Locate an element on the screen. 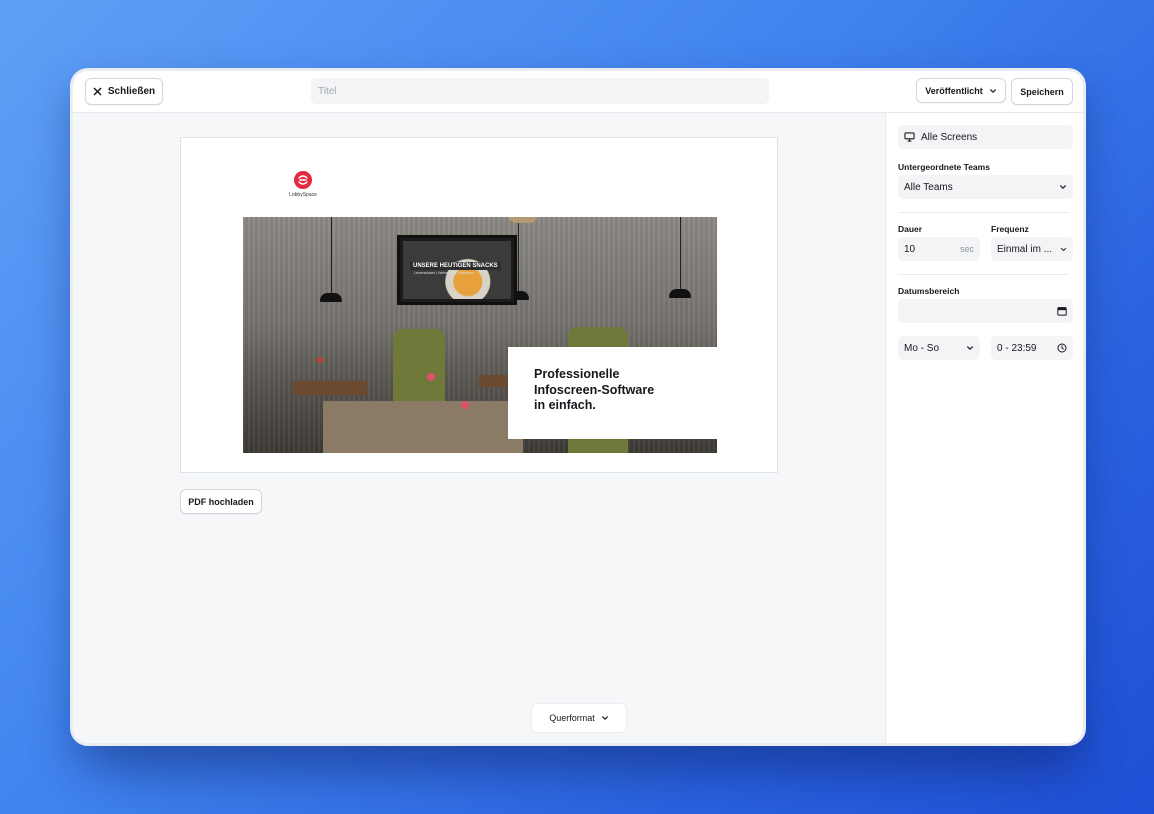 This screenshot has height=814, width=1154. top-bar: Schließen Veröffentlicht Speichern is located at coordinates (578, 92).